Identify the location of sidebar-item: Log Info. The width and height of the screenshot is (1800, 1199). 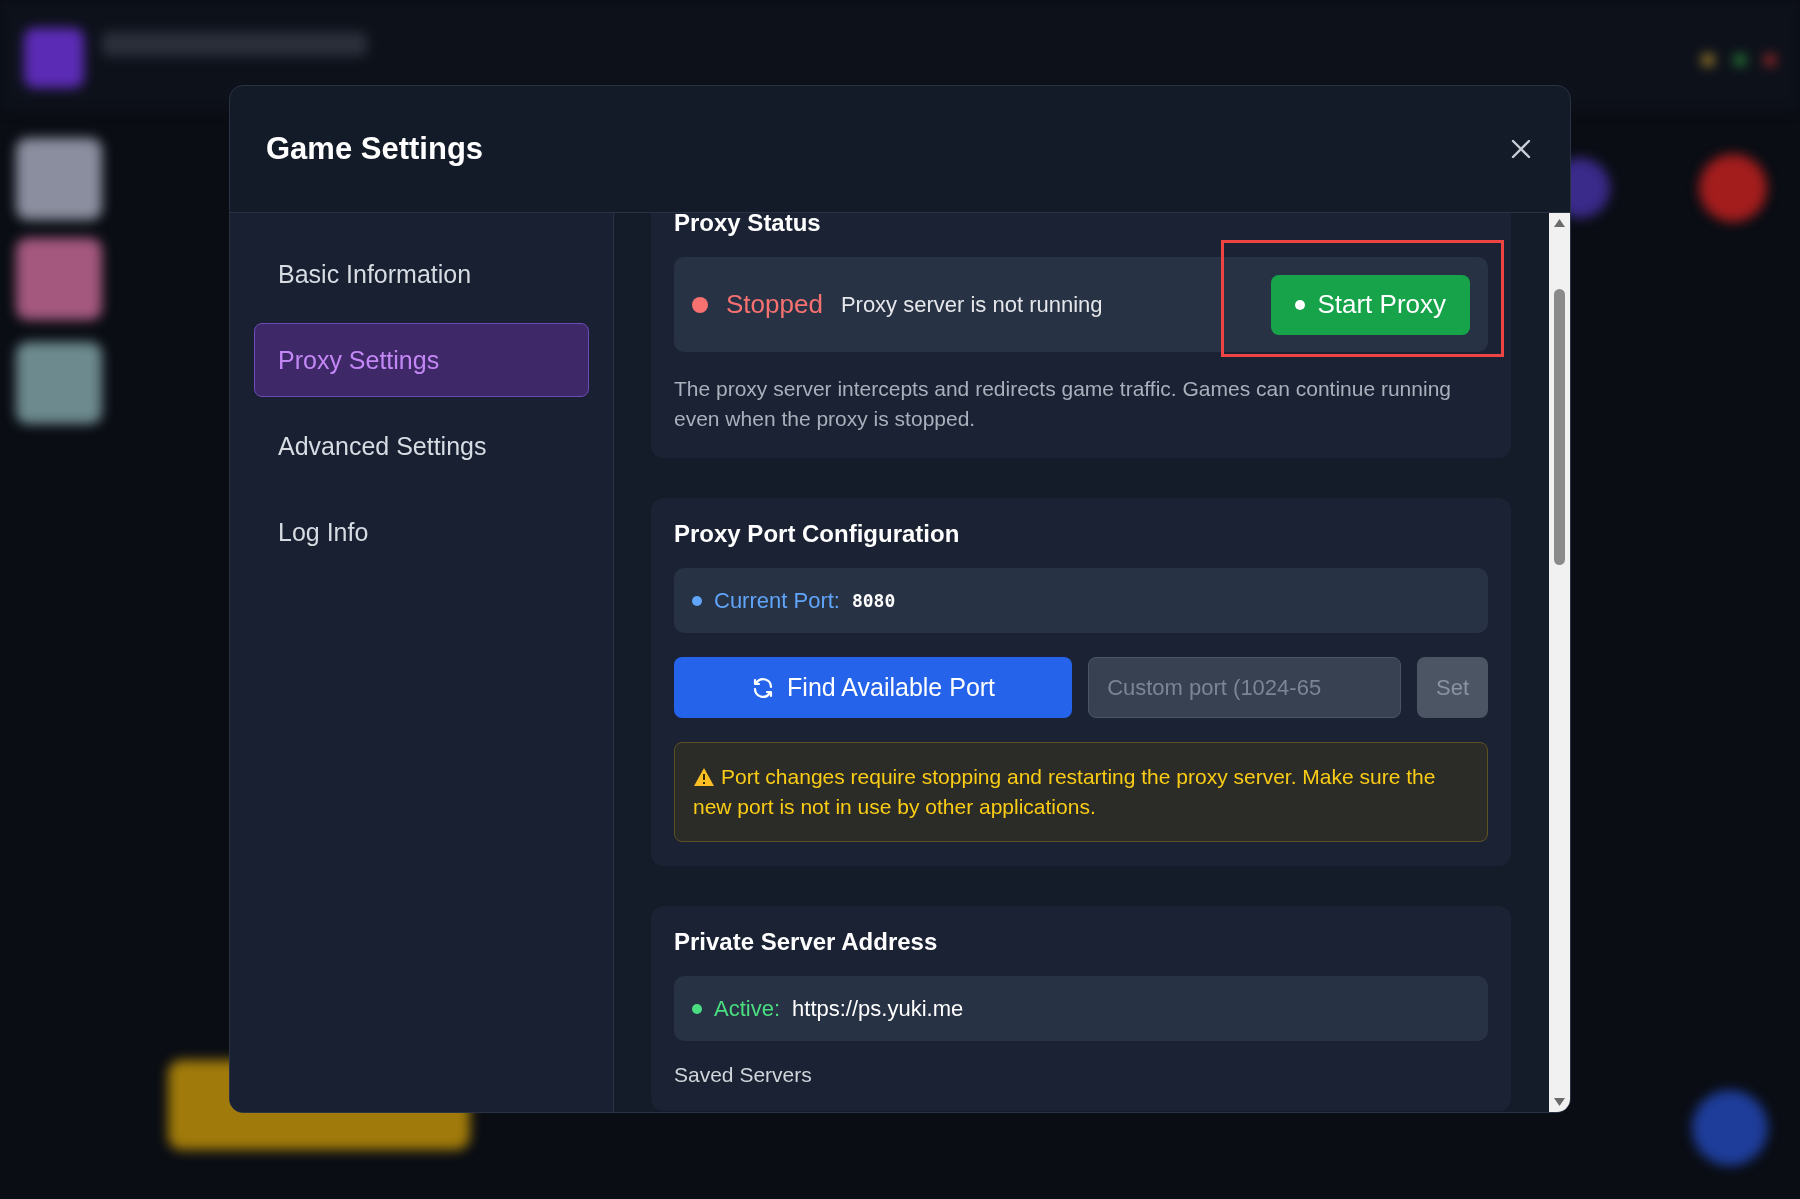
(421, 532).